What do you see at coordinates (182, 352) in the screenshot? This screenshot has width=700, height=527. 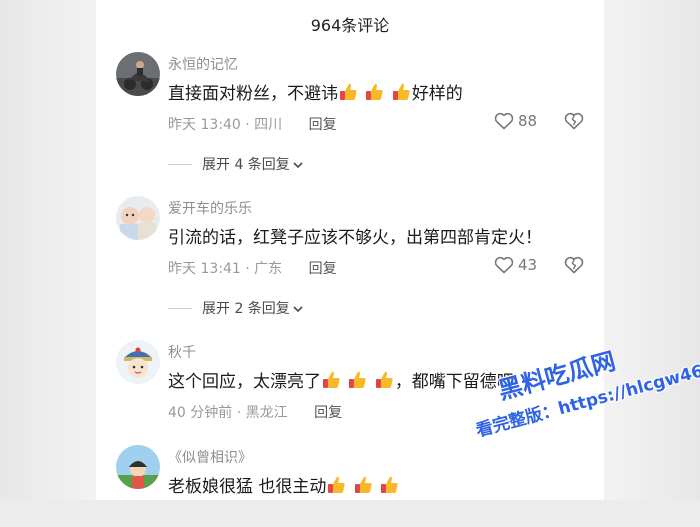 I see `username: 秋千` at bounding box center [182, 352].